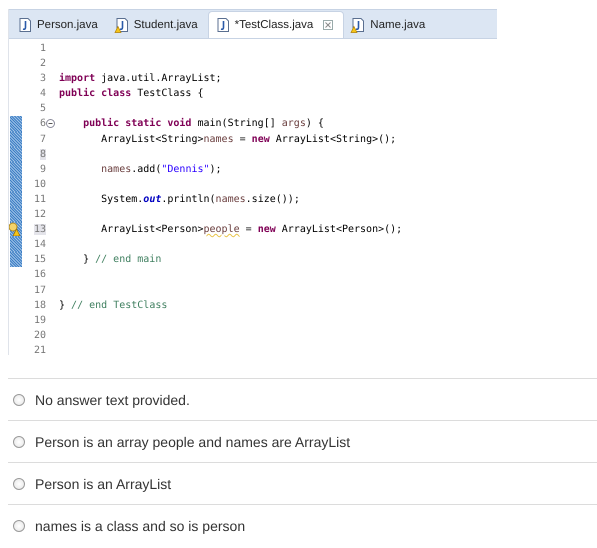 The height and width of the screenshot is (548, 597). What do you see at coordinates (40, 274) in the screenshot?
I see `line-number: 16` at bounding box center [40, 274].